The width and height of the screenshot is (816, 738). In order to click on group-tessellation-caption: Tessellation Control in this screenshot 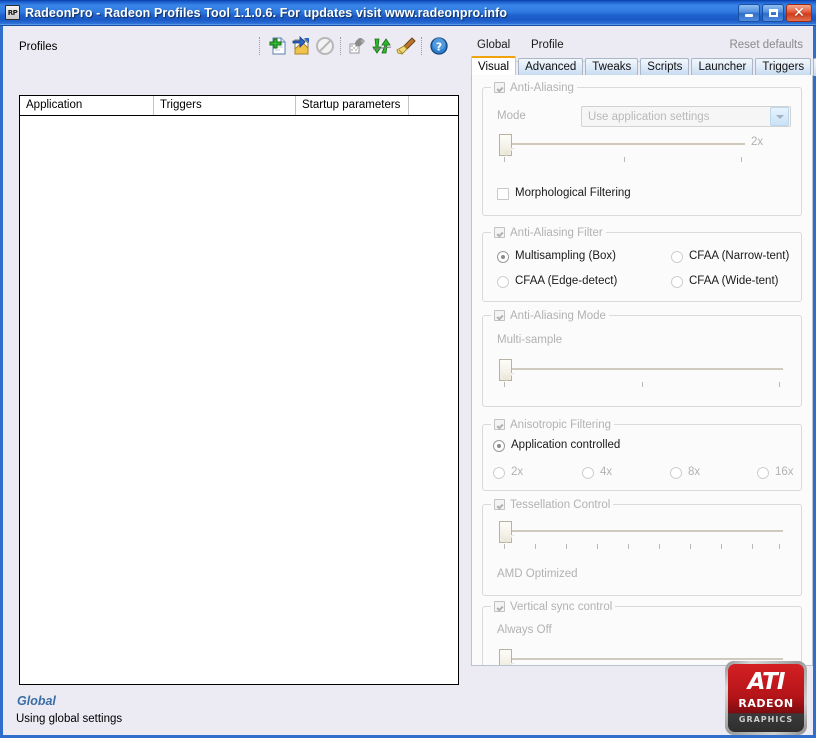, I will do `click(552, 504)`.